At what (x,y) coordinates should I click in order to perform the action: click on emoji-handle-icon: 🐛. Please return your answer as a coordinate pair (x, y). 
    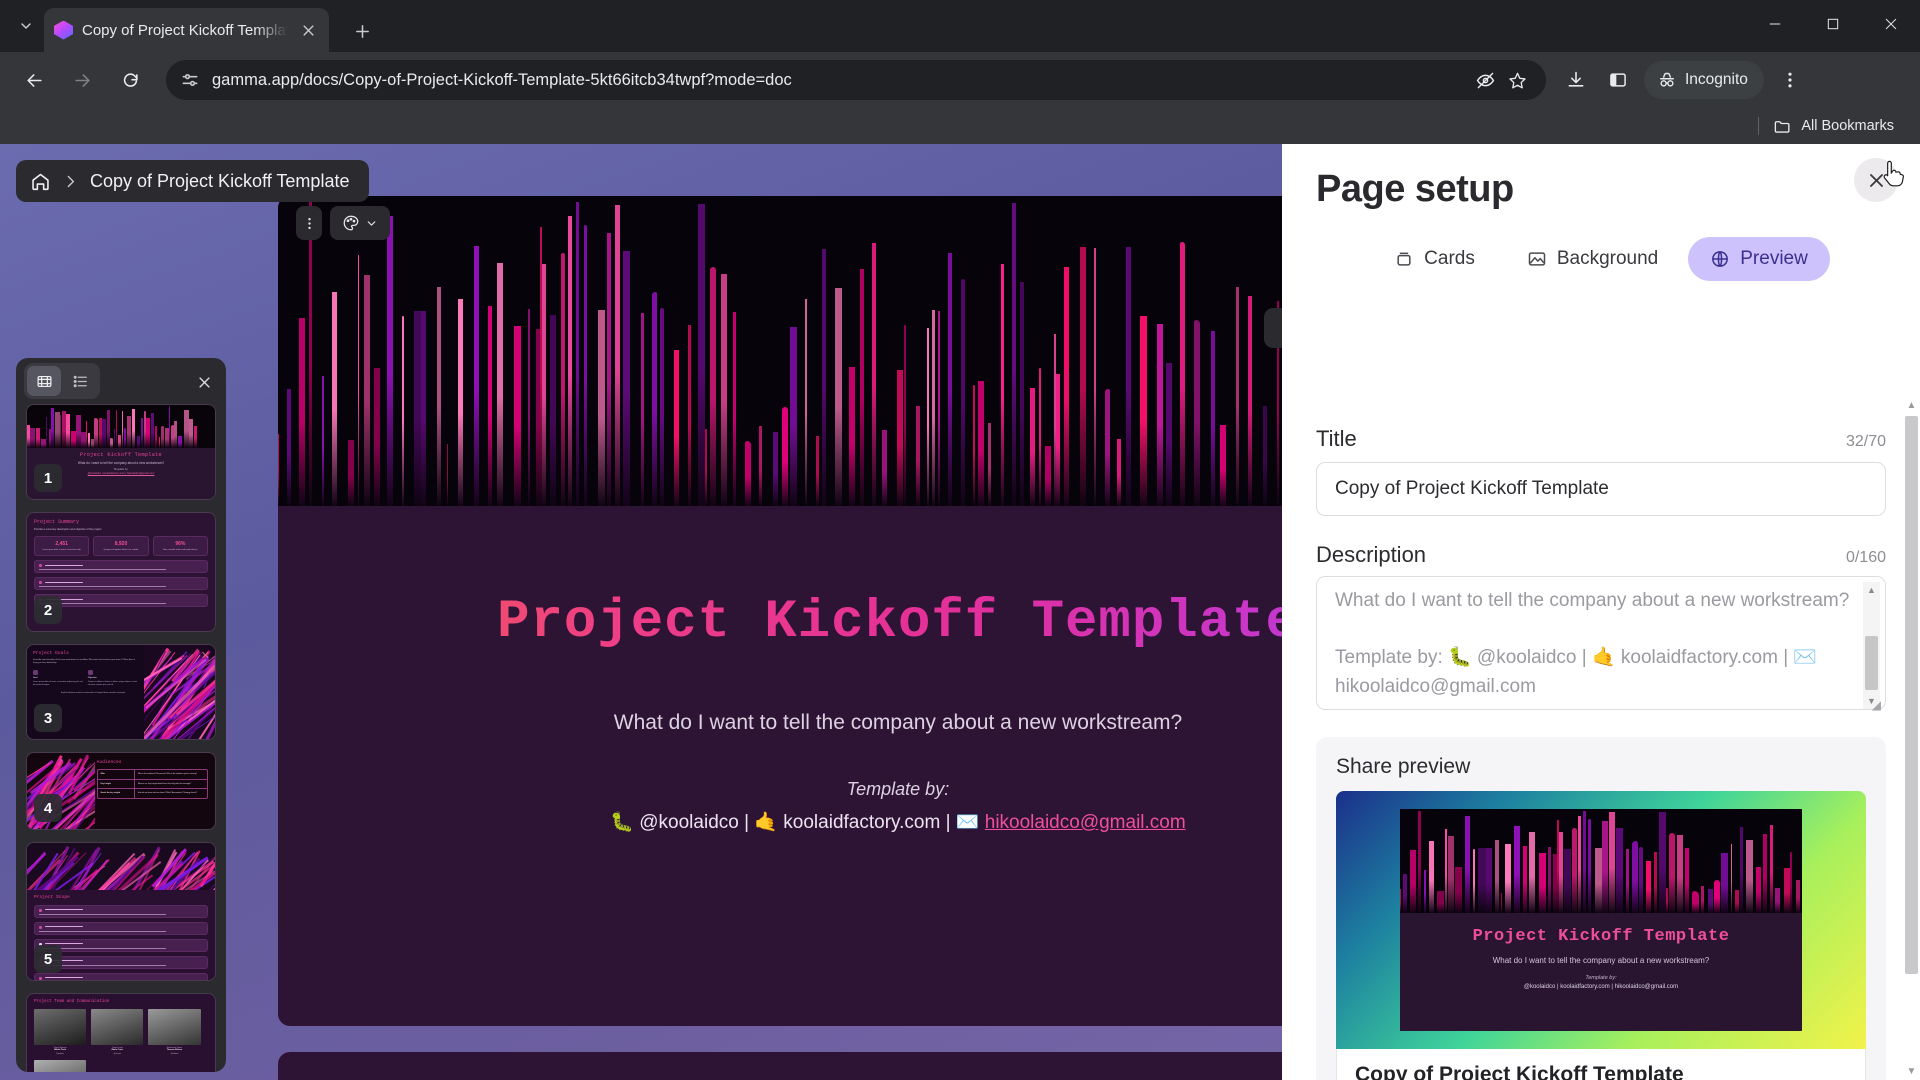
    Looking at the image, I should click on (622, 822).